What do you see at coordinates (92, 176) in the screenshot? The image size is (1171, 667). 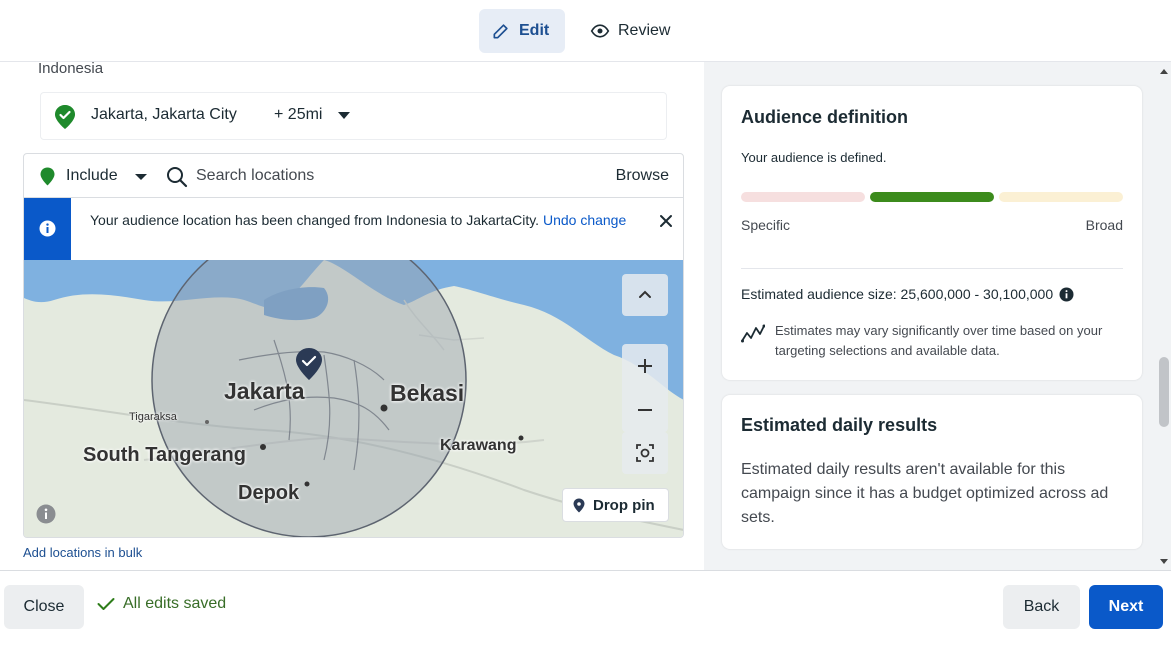 I see `include-dropdown: Include` at bounding box center [92, 176].